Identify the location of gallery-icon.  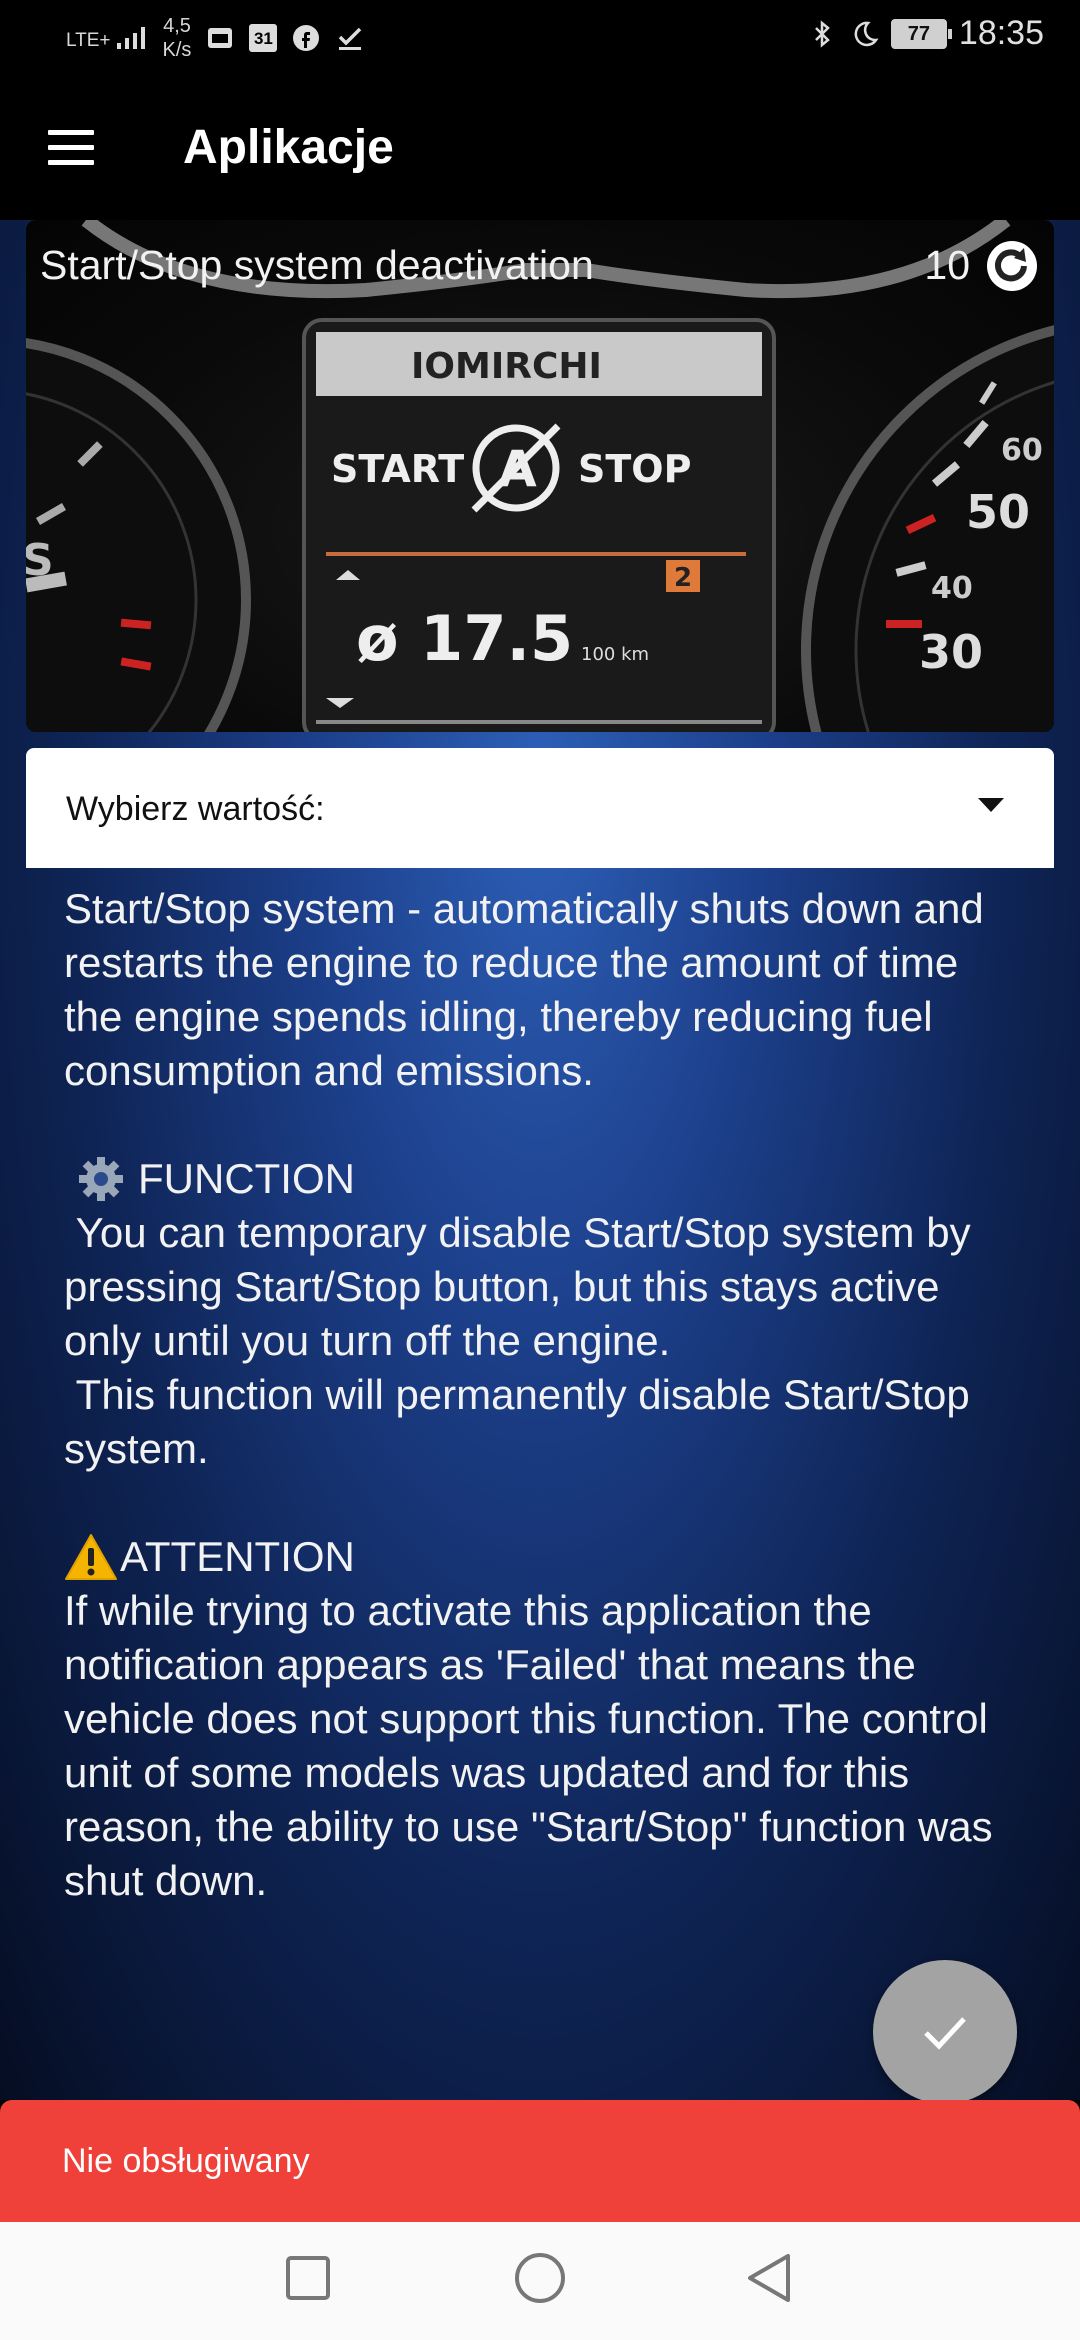
(220, 38).